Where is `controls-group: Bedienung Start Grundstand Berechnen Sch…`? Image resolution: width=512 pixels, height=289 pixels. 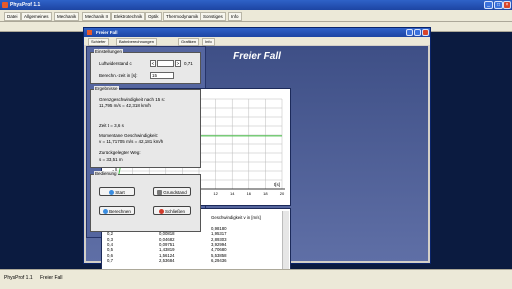
controls-group: Bedienung Start Grundstand Berechnen Sch… is located at coordinates (145, 201).